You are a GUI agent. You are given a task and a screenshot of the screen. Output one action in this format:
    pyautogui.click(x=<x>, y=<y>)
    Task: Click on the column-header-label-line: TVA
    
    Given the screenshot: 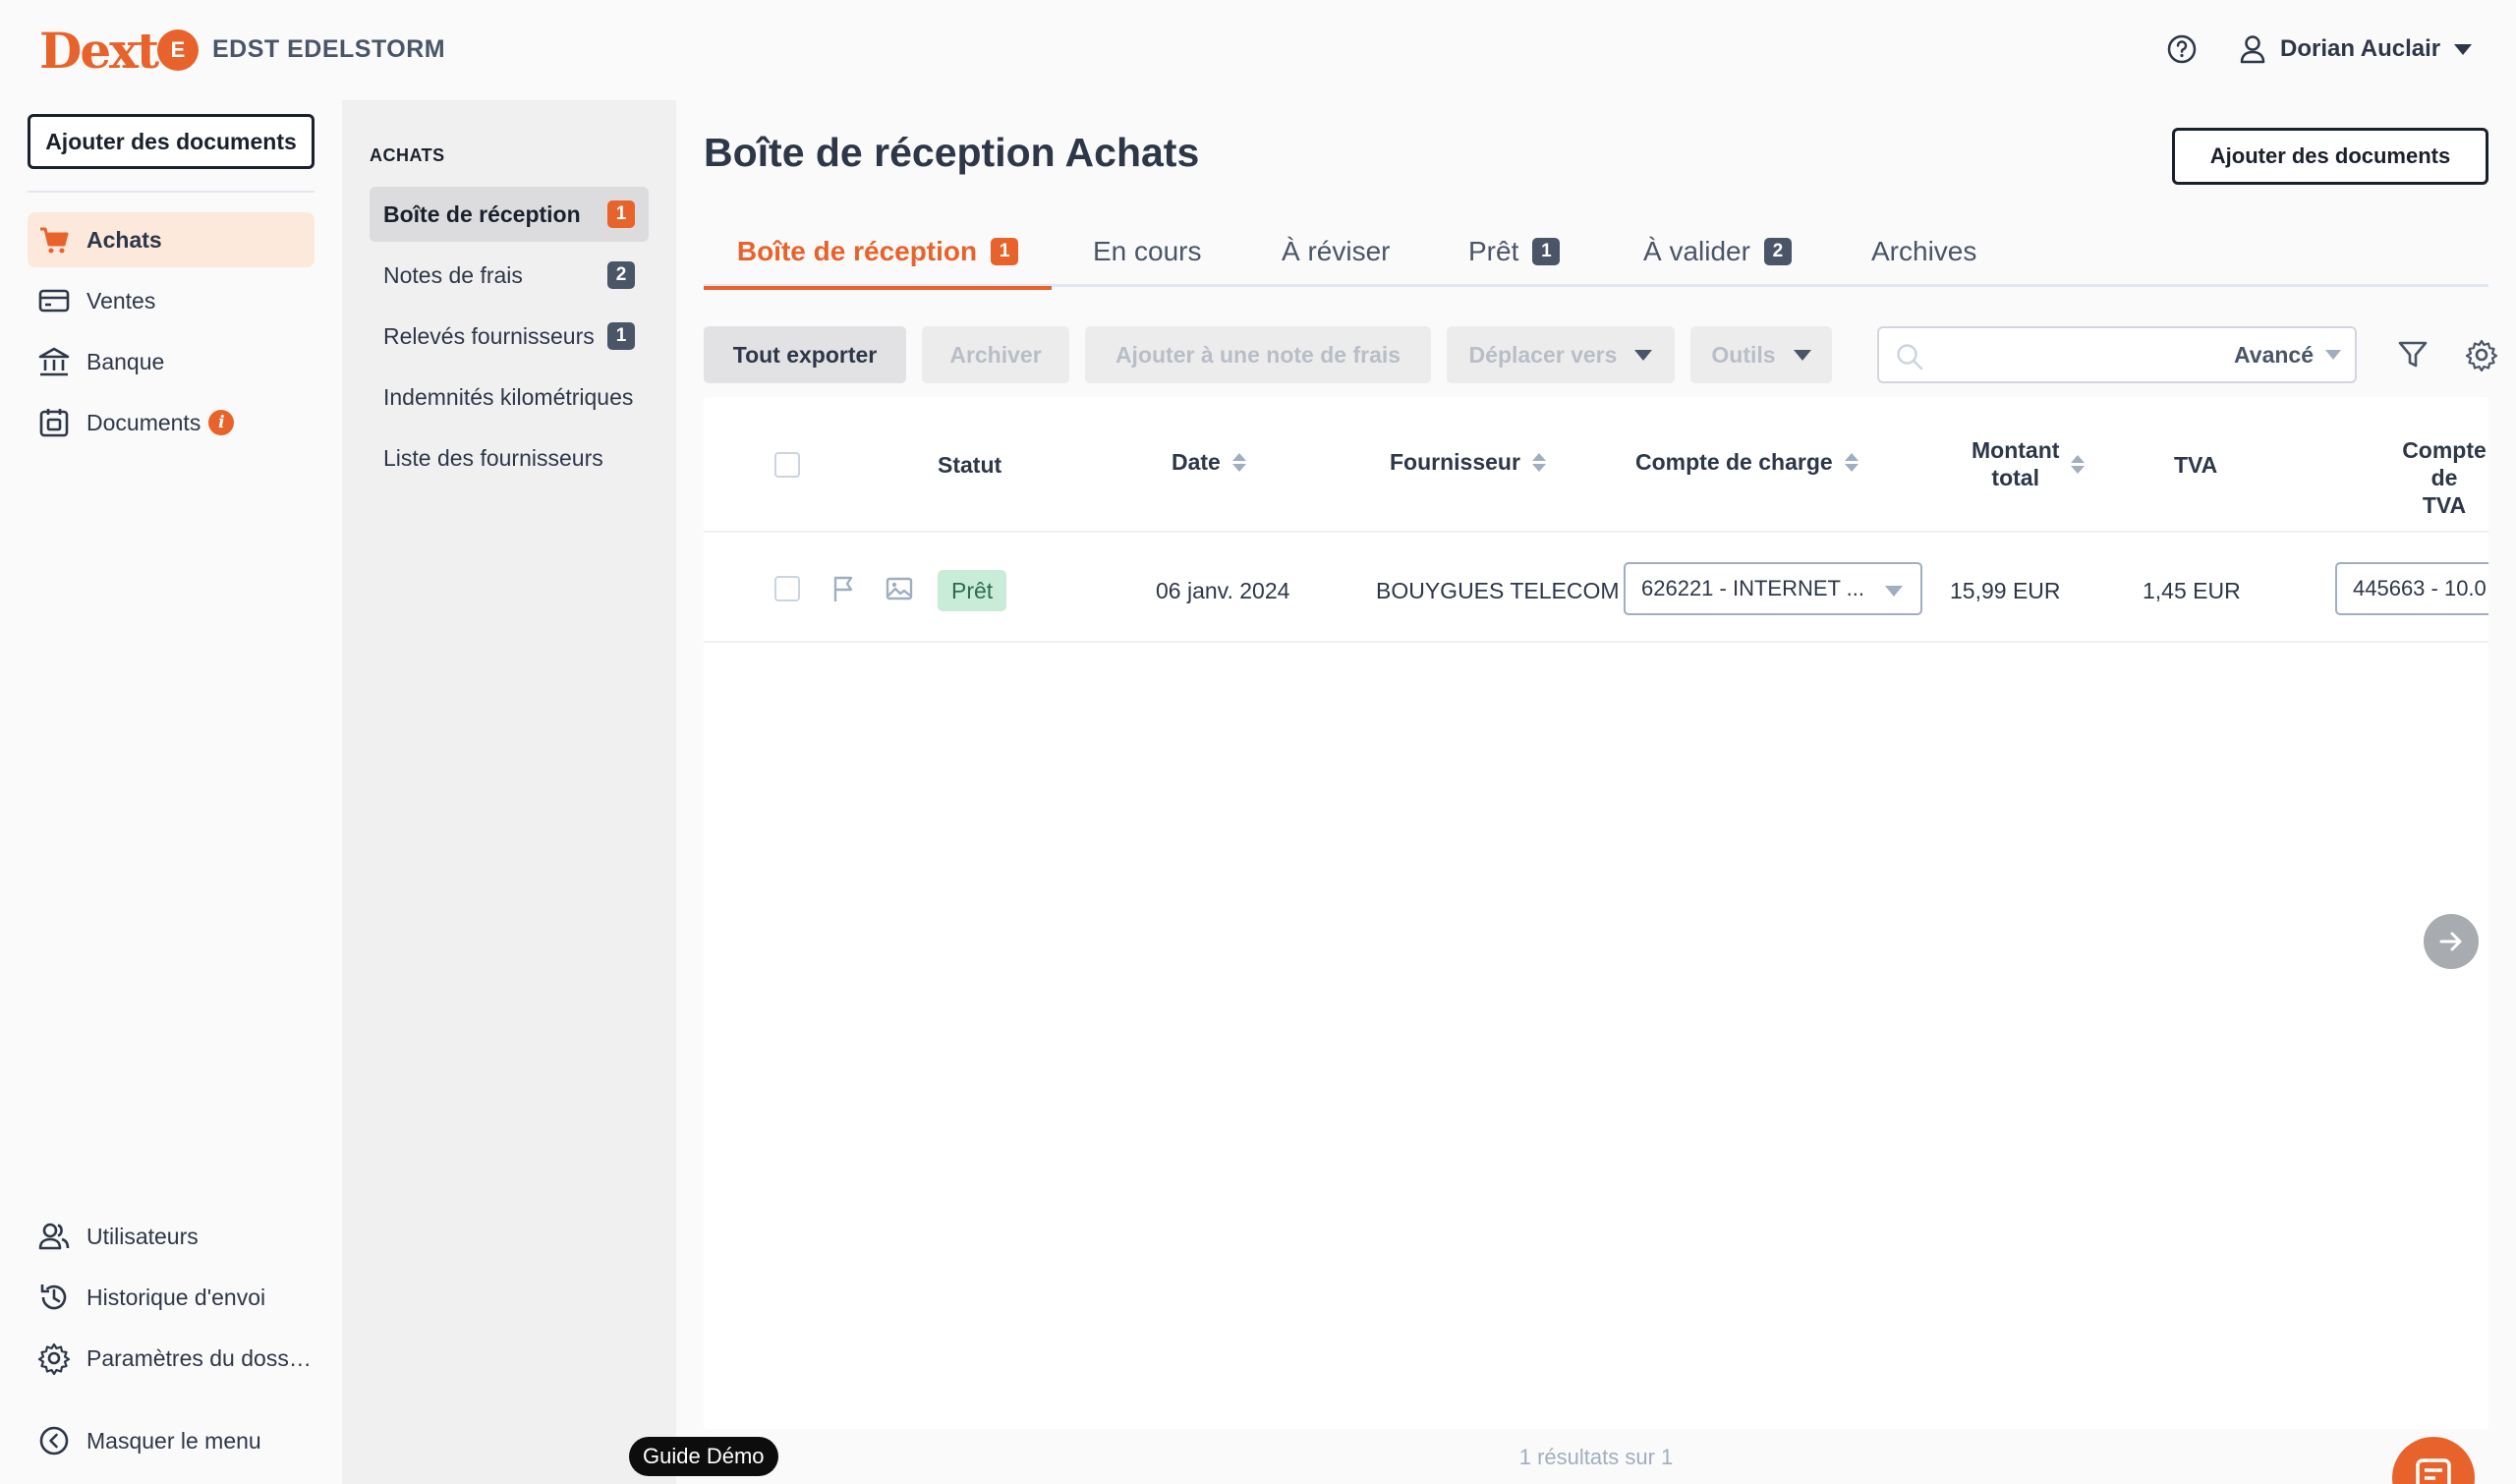 What is the action you would take?
    pyautogui.click(x=2444, y=505)
    